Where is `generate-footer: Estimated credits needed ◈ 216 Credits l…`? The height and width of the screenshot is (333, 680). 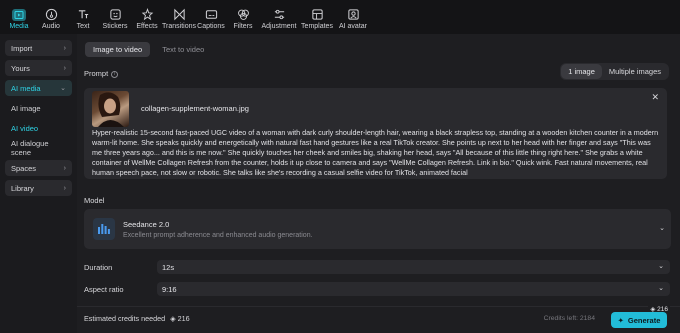
generate-footer: Estimated credits needed ◈ 216 Credits l… is located at coordinates (378, 319).